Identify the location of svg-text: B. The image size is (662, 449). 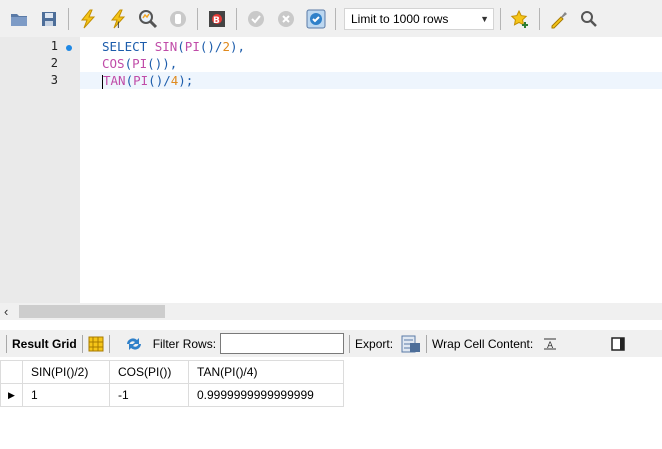
(216, 21).